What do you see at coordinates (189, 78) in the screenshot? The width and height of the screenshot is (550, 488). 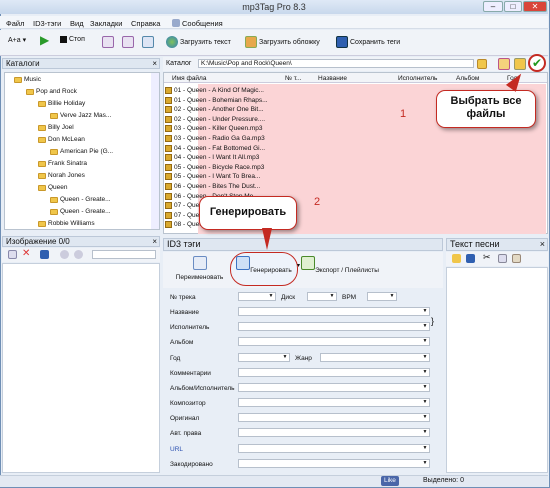 I see `col-filename: Имя файла` at bounding box center [189, 78].